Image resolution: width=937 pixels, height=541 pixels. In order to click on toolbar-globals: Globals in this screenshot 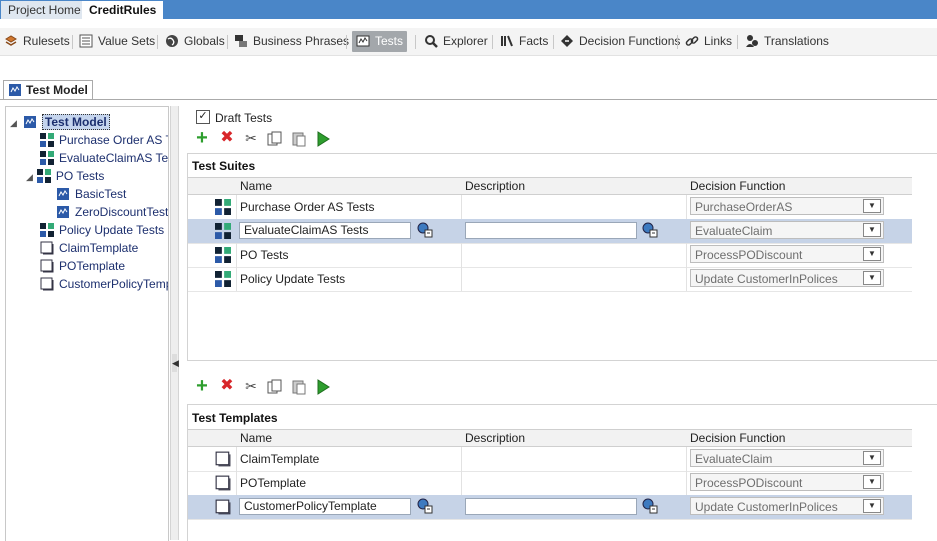, I will do `click(195, 41)`.